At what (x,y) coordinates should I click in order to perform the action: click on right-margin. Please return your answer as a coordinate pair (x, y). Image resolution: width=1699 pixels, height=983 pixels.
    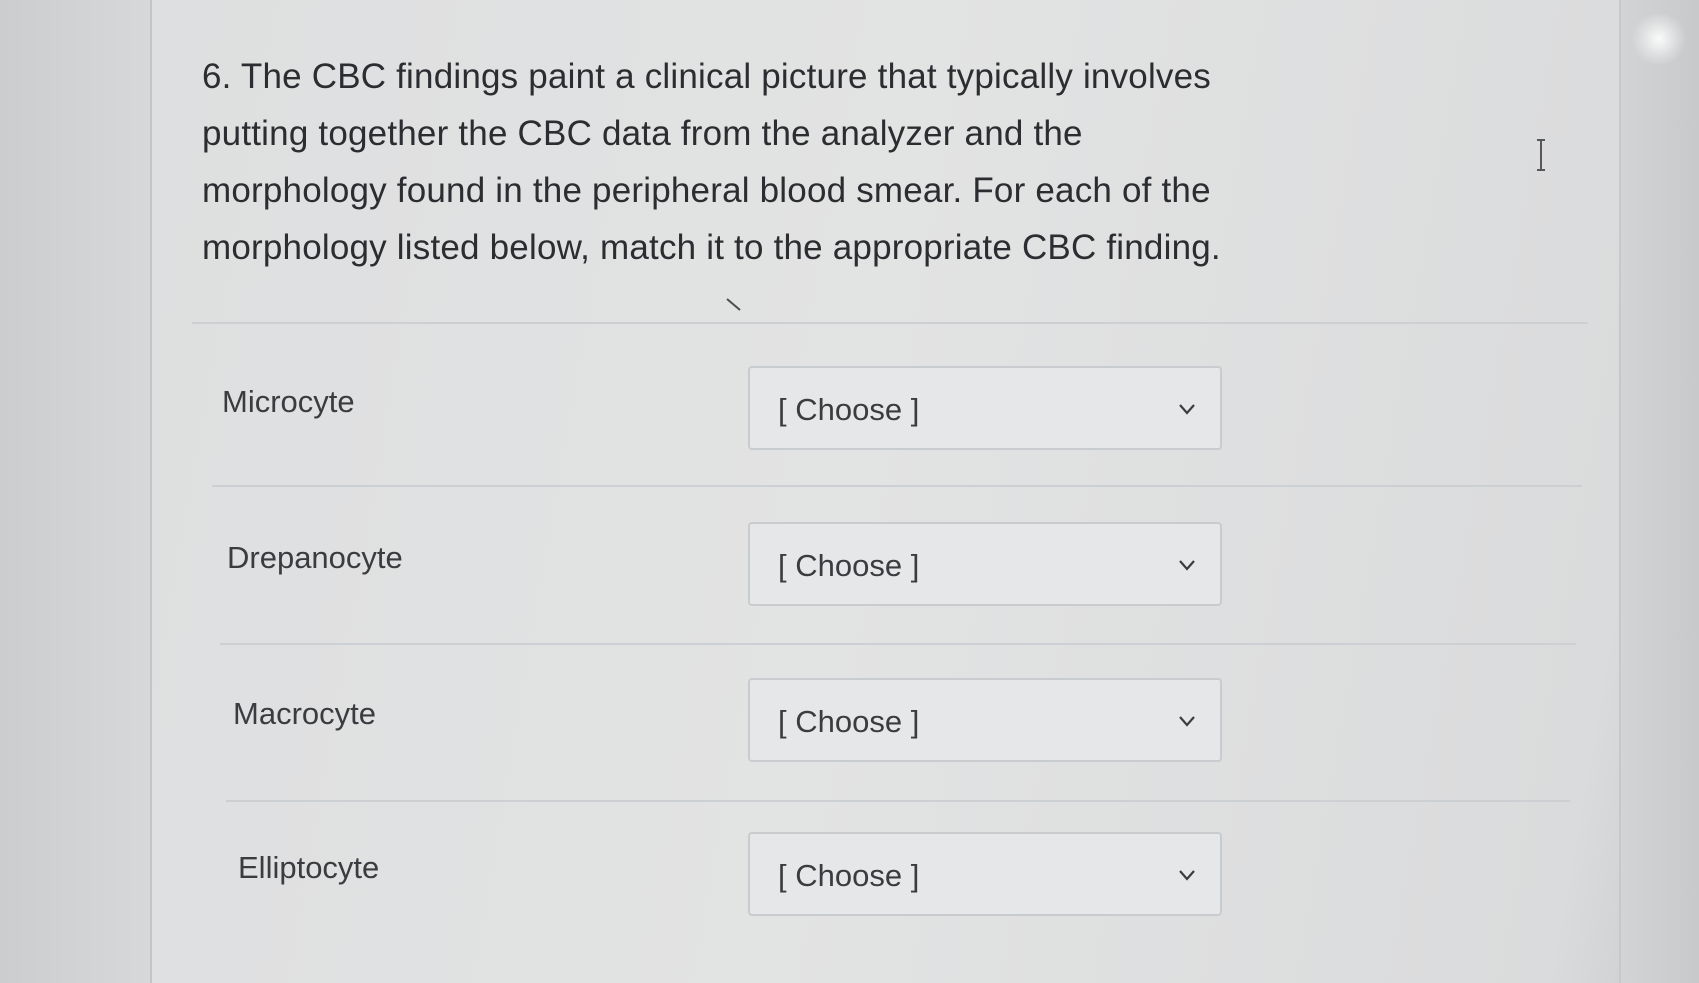
    Looking at the image, I should click on (1659, 491).